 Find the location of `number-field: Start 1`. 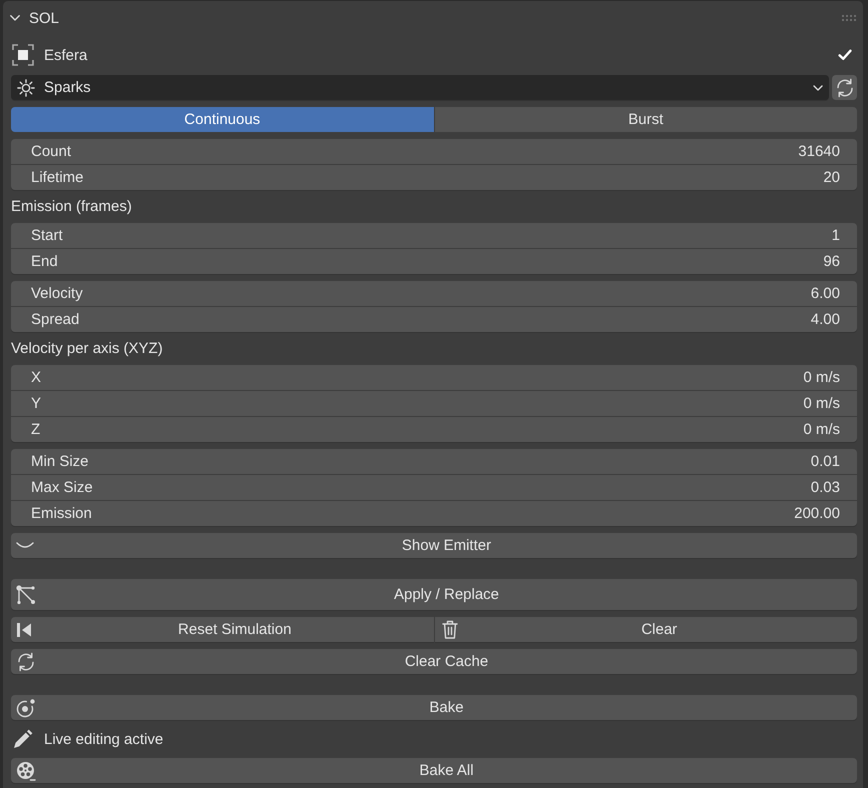

number-field: Start 1 is located at coordinates (434, 235).